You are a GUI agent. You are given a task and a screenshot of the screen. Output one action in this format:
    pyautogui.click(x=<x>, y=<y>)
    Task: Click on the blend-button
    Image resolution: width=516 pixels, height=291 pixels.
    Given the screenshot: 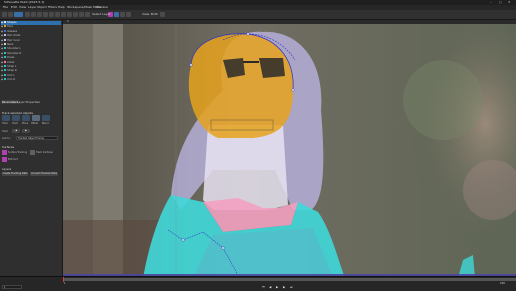 What is the action you would take?
    pyautogui.click(x=46, y=118)
    